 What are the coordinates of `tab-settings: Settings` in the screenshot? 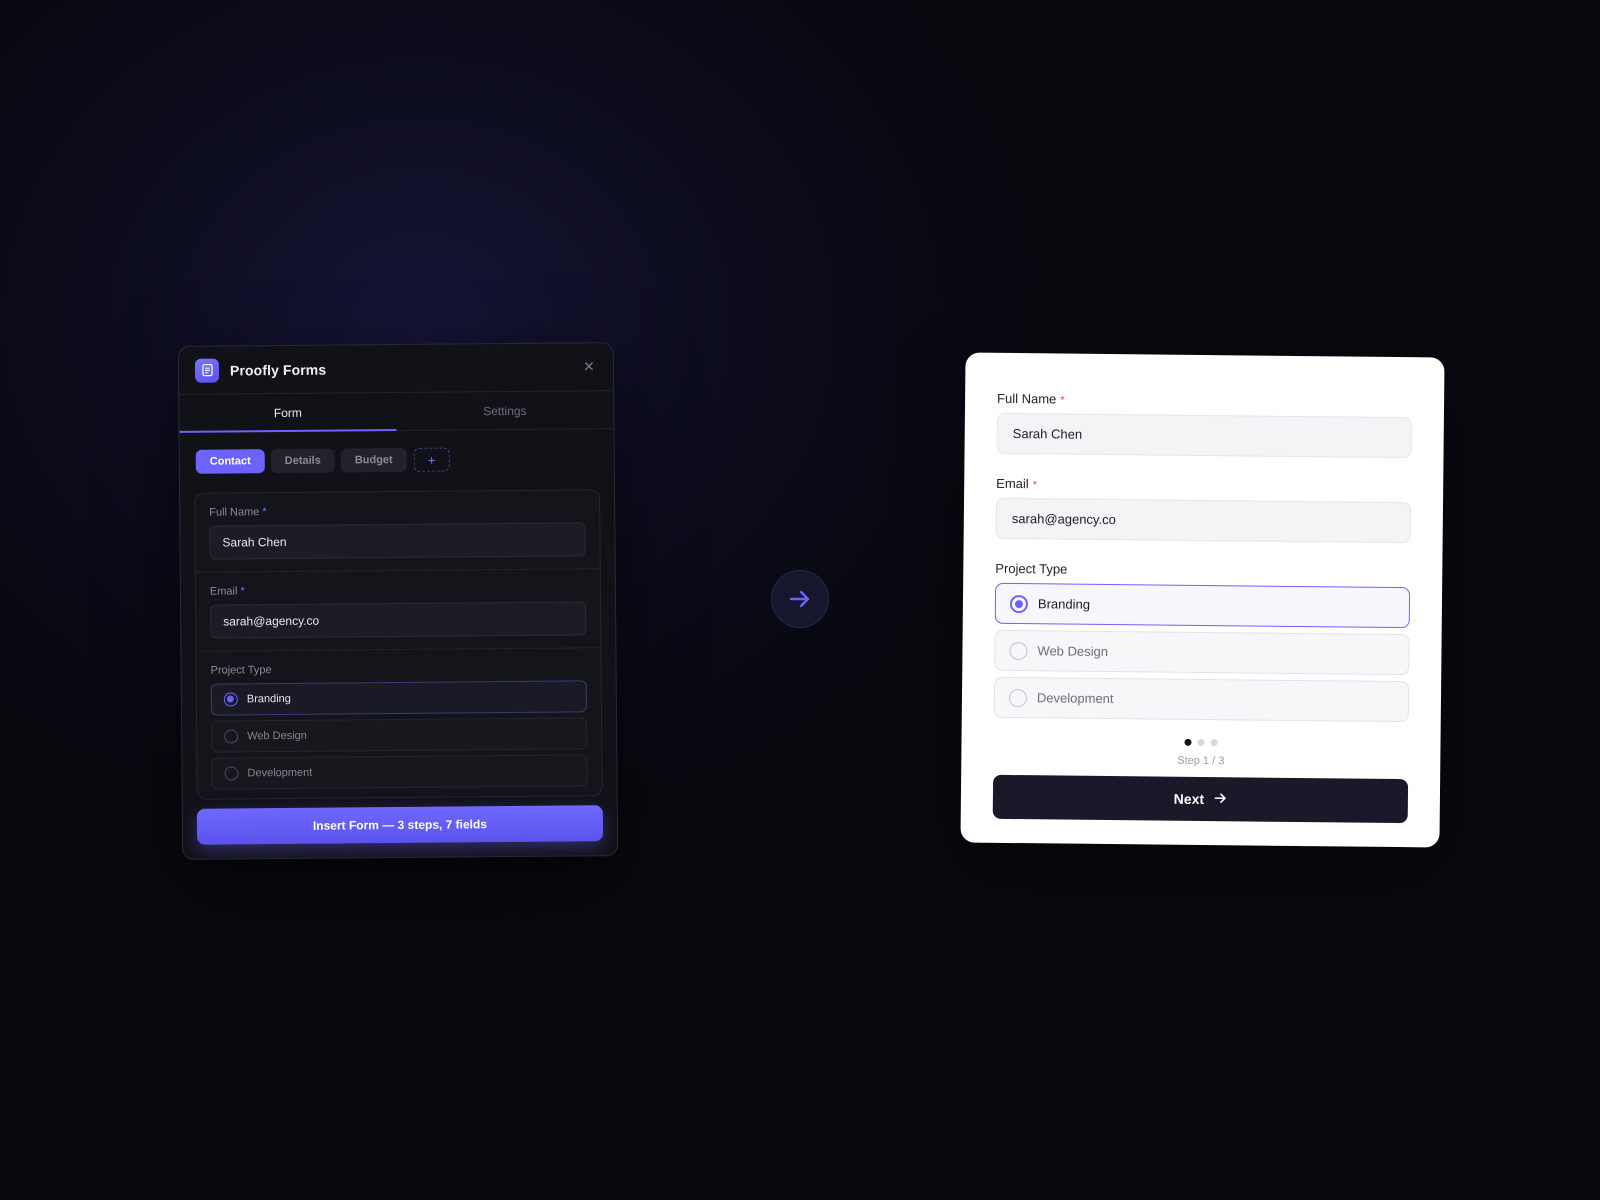 It's located at (504, 410).